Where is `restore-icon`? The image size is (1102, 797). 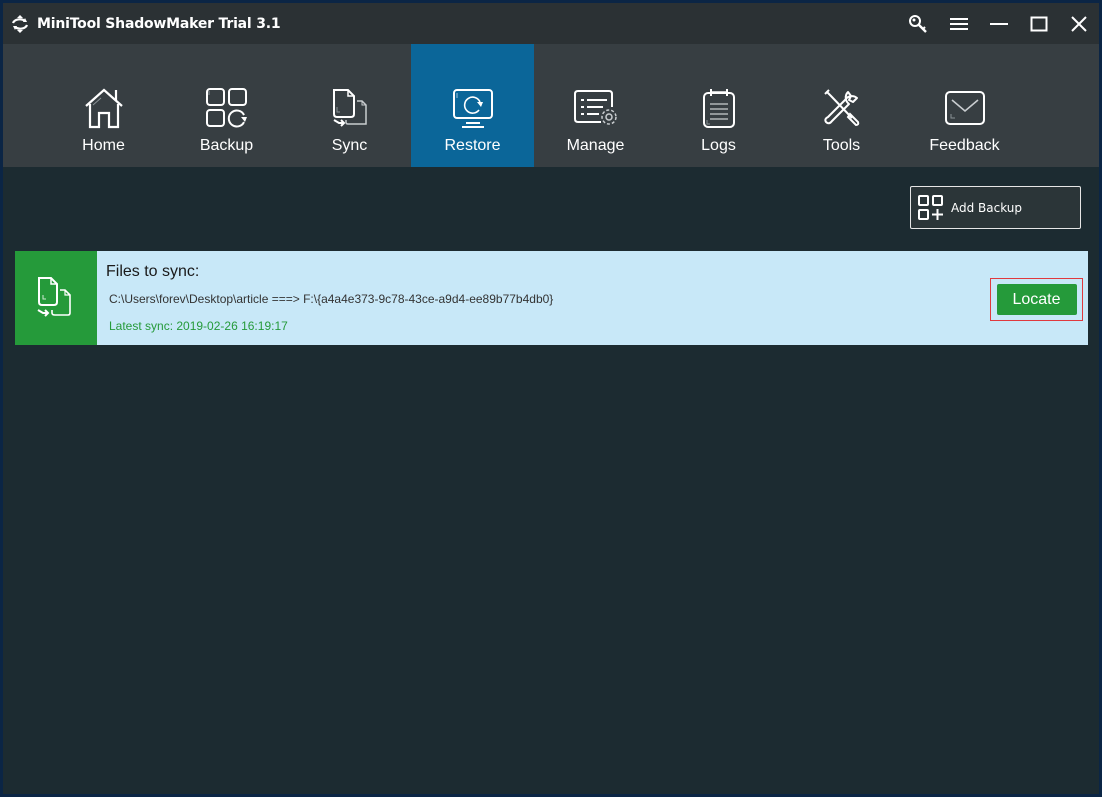 restore-icon is located at coordinates (473, 108).